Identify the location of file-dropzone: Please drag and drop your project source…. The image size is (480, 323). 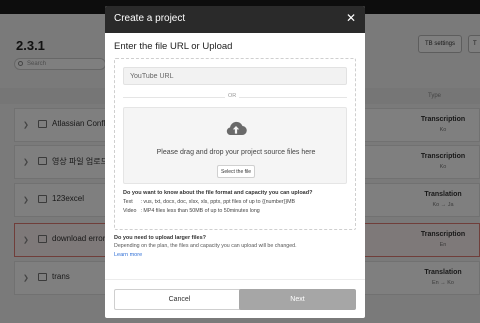
(235, 145).